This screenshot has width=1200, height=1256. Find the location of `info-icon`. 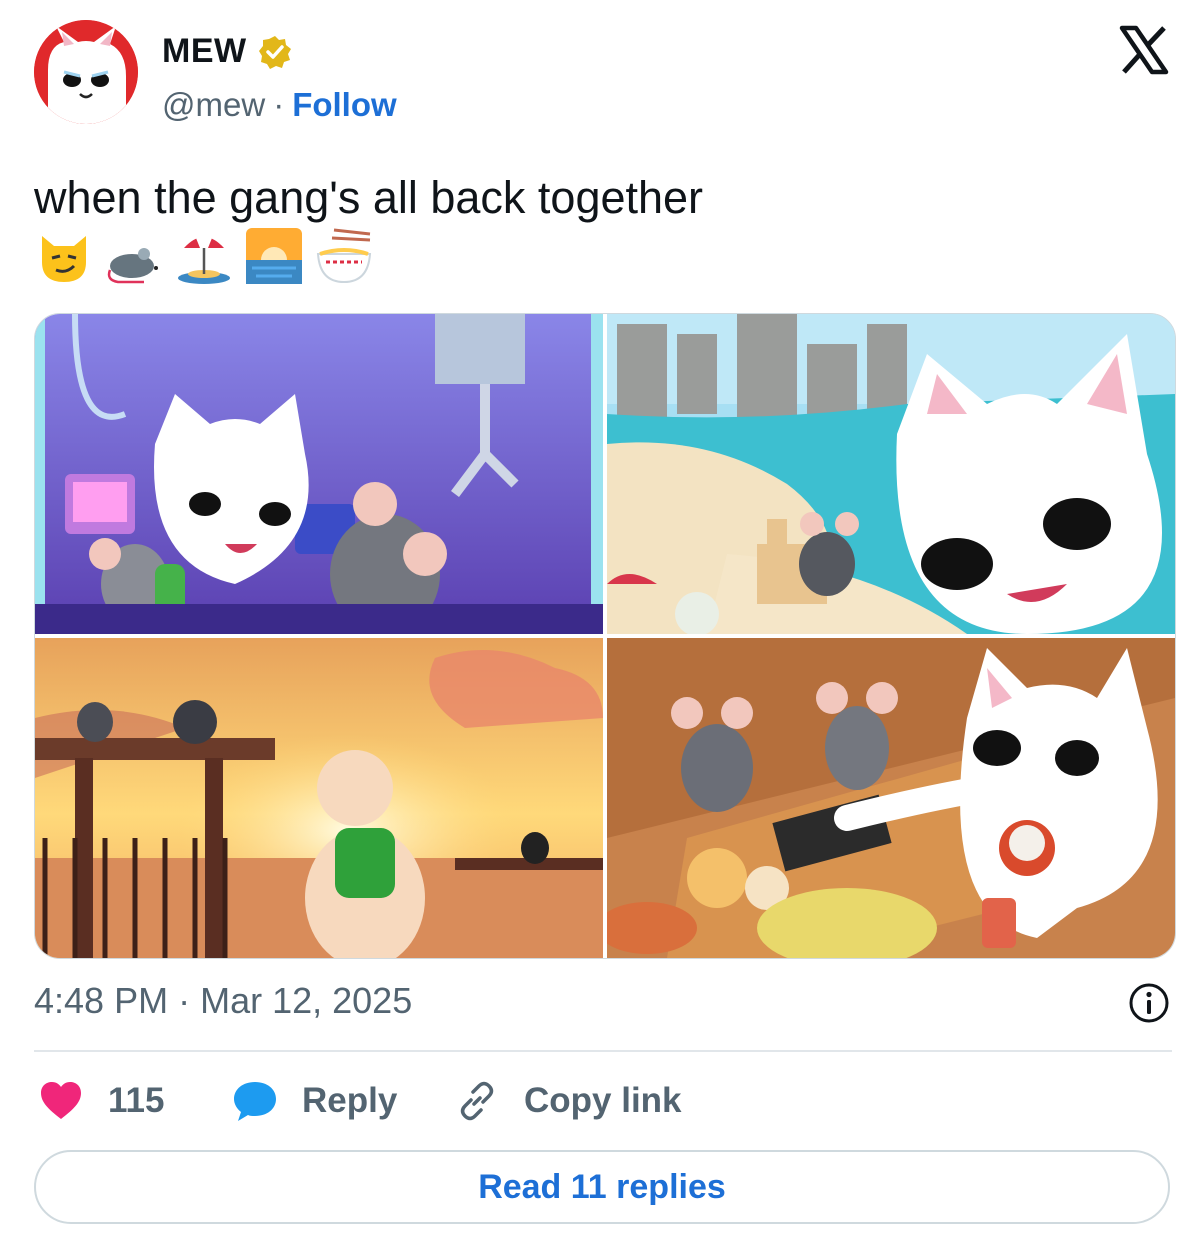

info-icon is located at coordinates (1149, 1003).